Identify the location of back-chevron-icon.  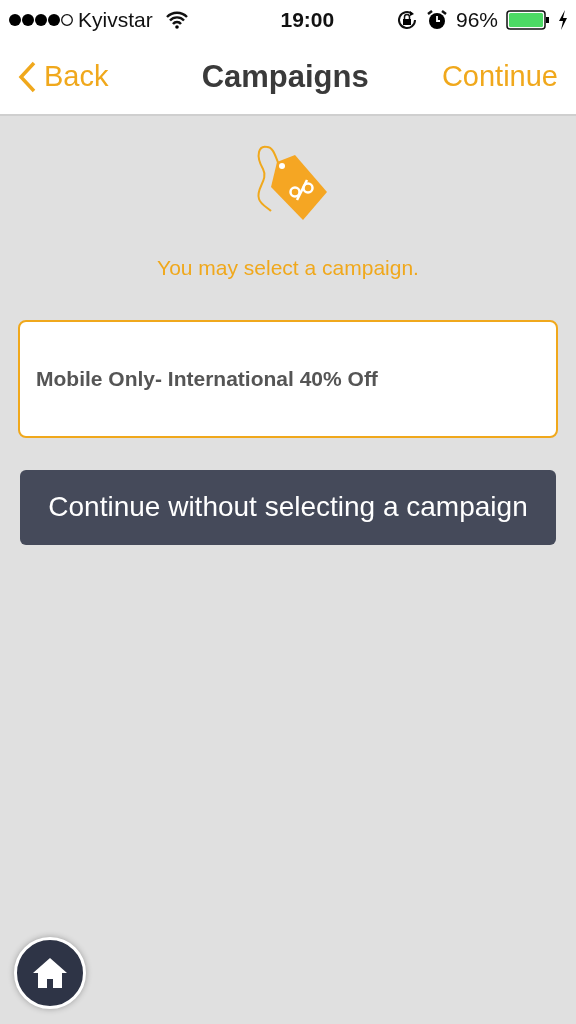
(27, 77).